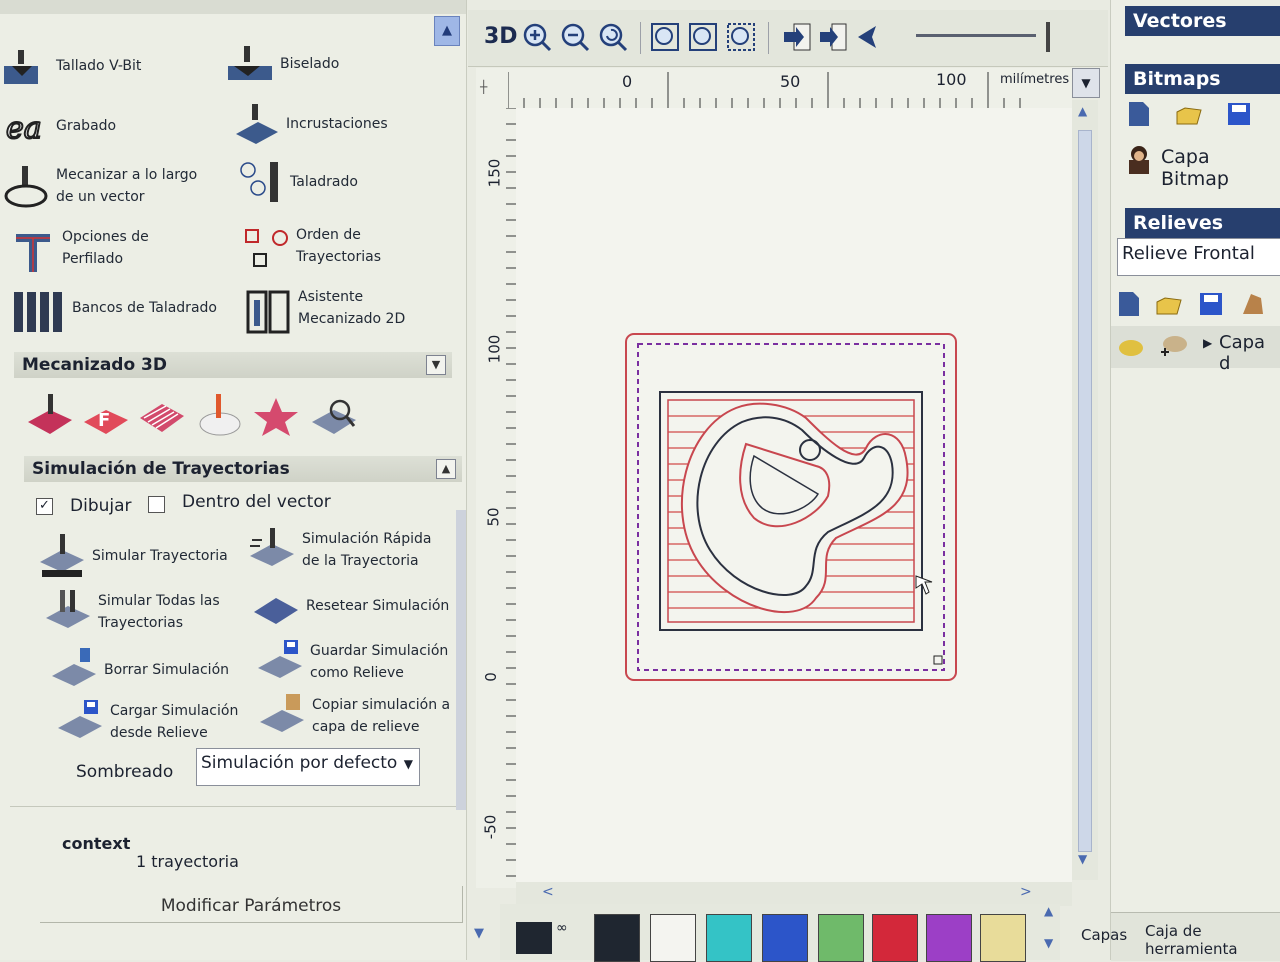 This screenshot has width=1280, height=962. What do you see at coordinates (133, 556) in the screenshot?
I see `sim-simular-trayectoria: Simular Trayectoria` at bounding box center [133, 556].